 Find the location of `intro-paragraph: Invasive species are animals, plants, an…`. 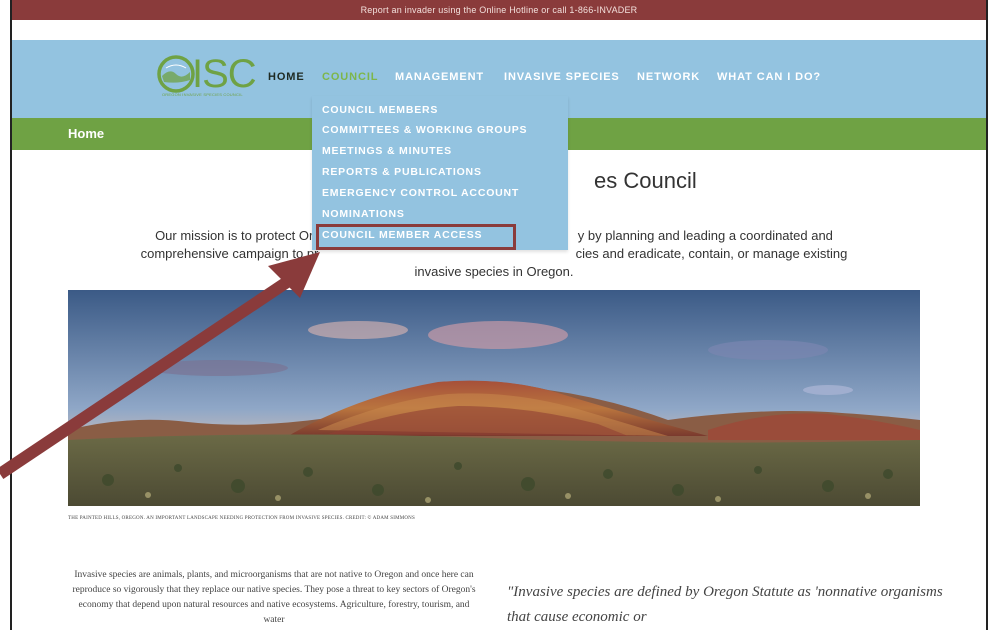

intro-paragraph: Invasive species are animals, plants, an… is located at coordinates (274, 597).